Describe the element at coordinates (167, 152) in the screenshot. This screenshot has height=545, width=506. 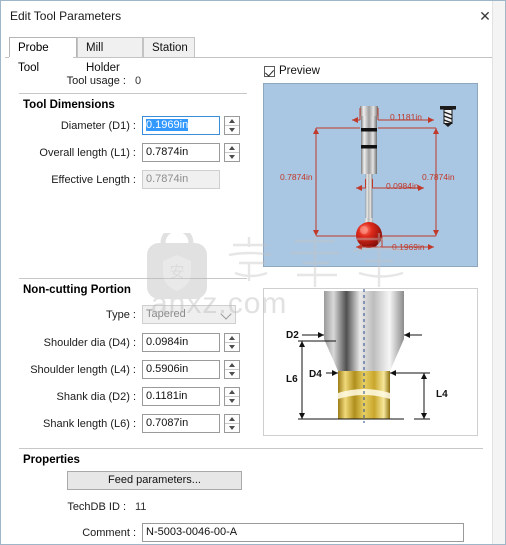
I see `overall-length-l1-value: 0.7874in` at that location.